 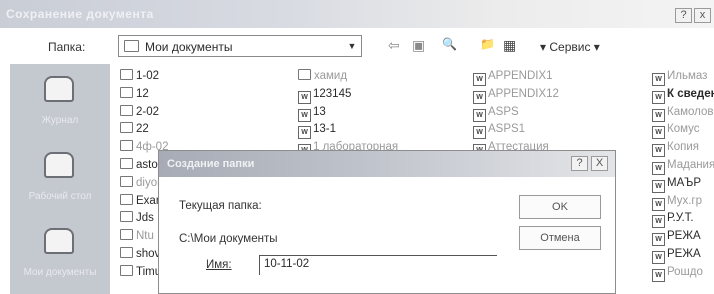 I want to click on list-item: W Мух.гр, so click(x=683, y=202).